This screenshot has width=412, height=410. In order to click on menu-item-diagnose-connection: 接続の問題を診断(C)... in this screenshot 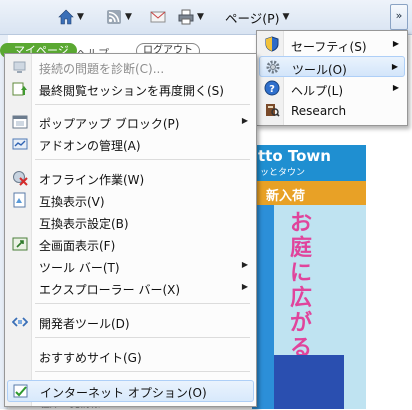, I will do `click(130, 67)`.